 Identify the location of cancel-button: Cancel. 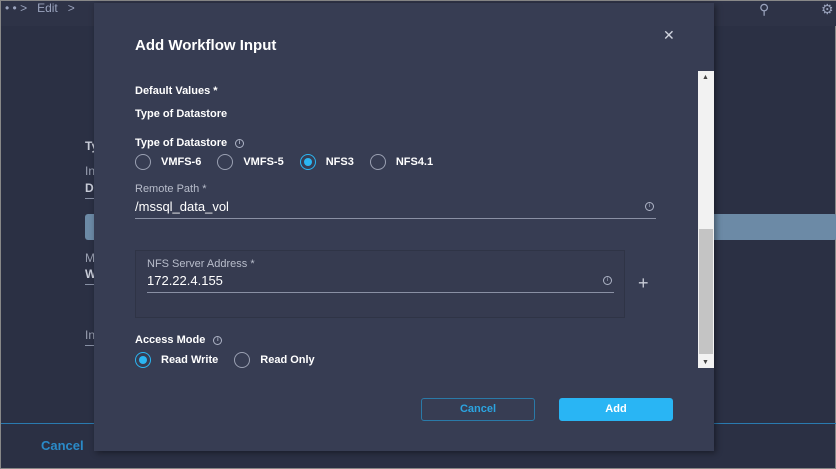
(478, 409).